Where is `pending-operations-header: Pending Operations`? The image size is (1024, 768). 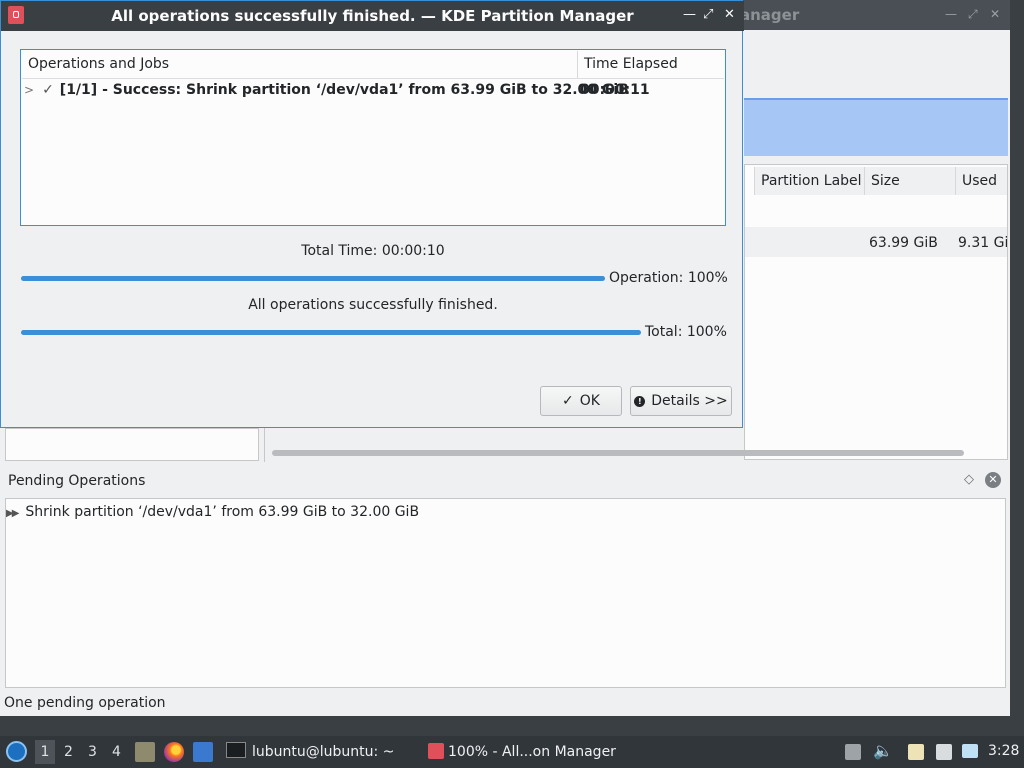 pending-operations-header: Pending Operations is located at coordinates (77, 481).